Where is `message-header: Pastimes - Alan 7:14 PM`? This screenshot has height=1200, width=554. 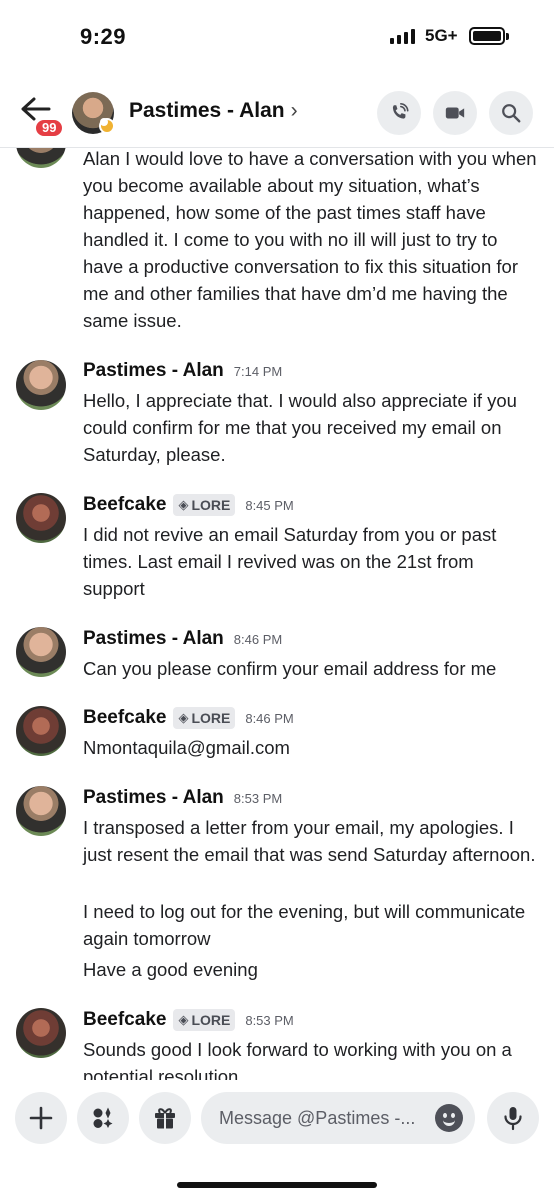
message-header: Pastimes - Alan 7:14 PM is located at coordinates (182, 371).